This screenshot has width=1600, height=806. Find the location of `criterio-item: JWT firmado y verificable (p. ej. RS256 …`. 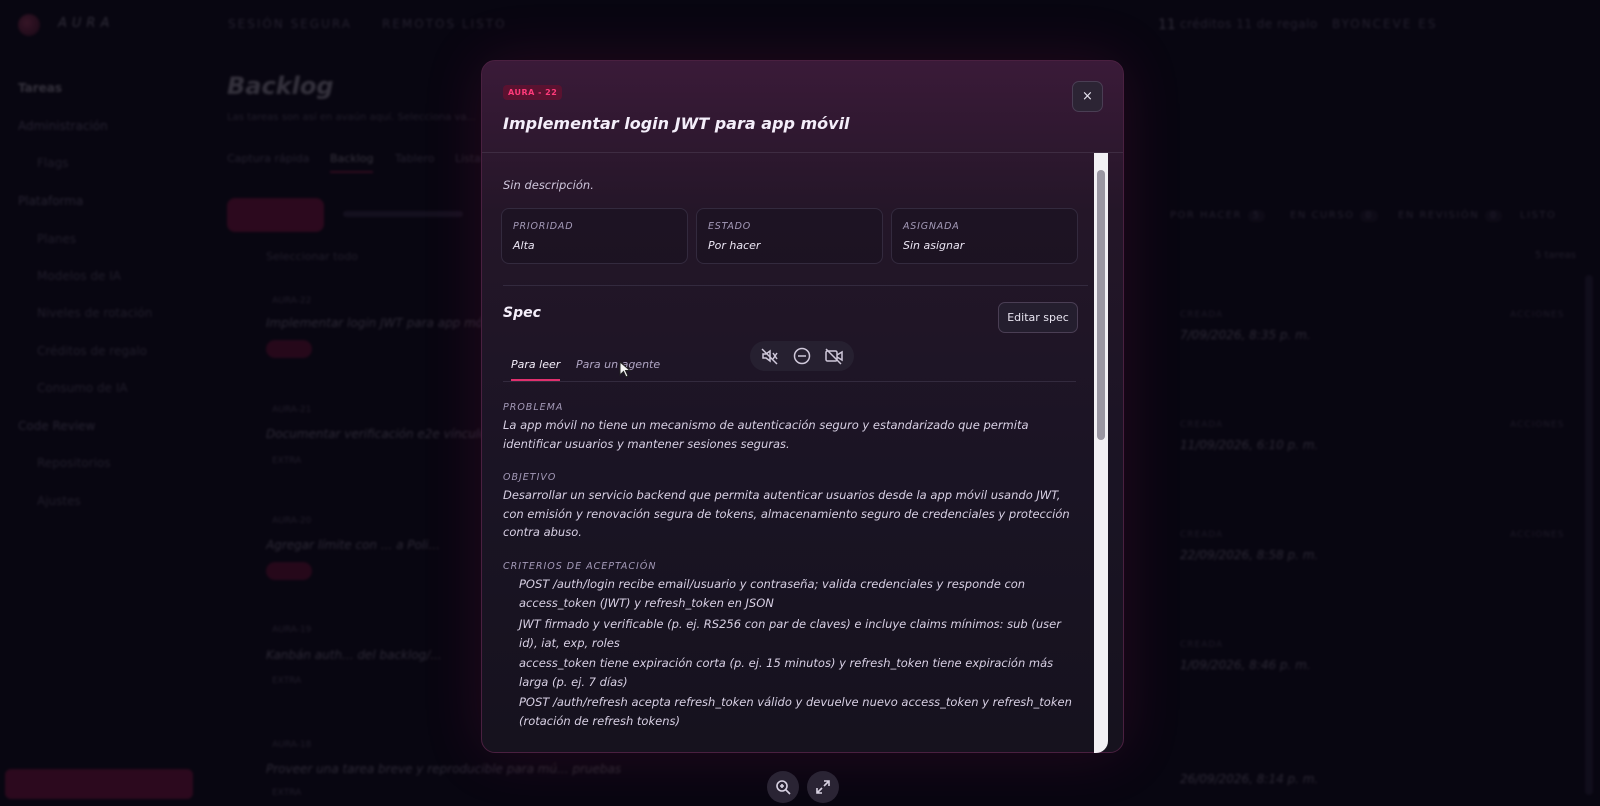

criterio-item: JWT firmado y verificable (p. ej. RS256 … is located at coordinates (790, 633).